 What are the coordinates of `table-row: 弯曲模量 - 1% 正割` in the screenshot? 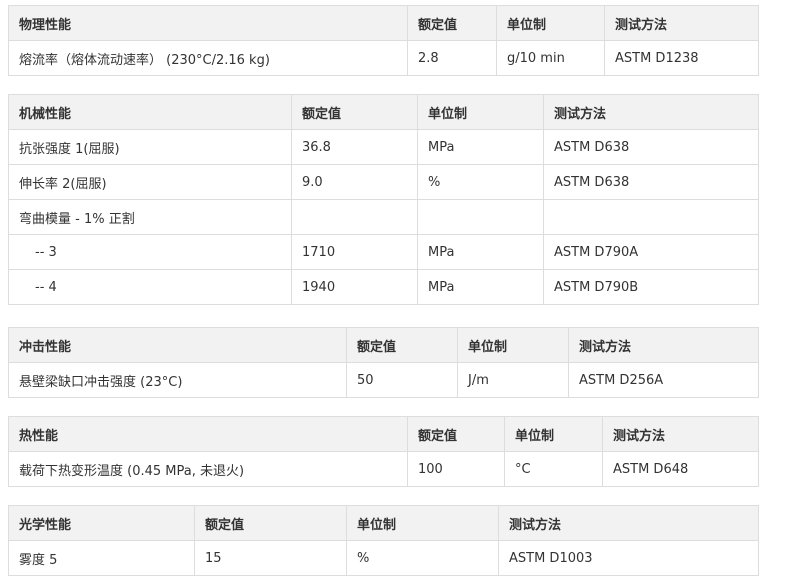 It's located at (383, 217).